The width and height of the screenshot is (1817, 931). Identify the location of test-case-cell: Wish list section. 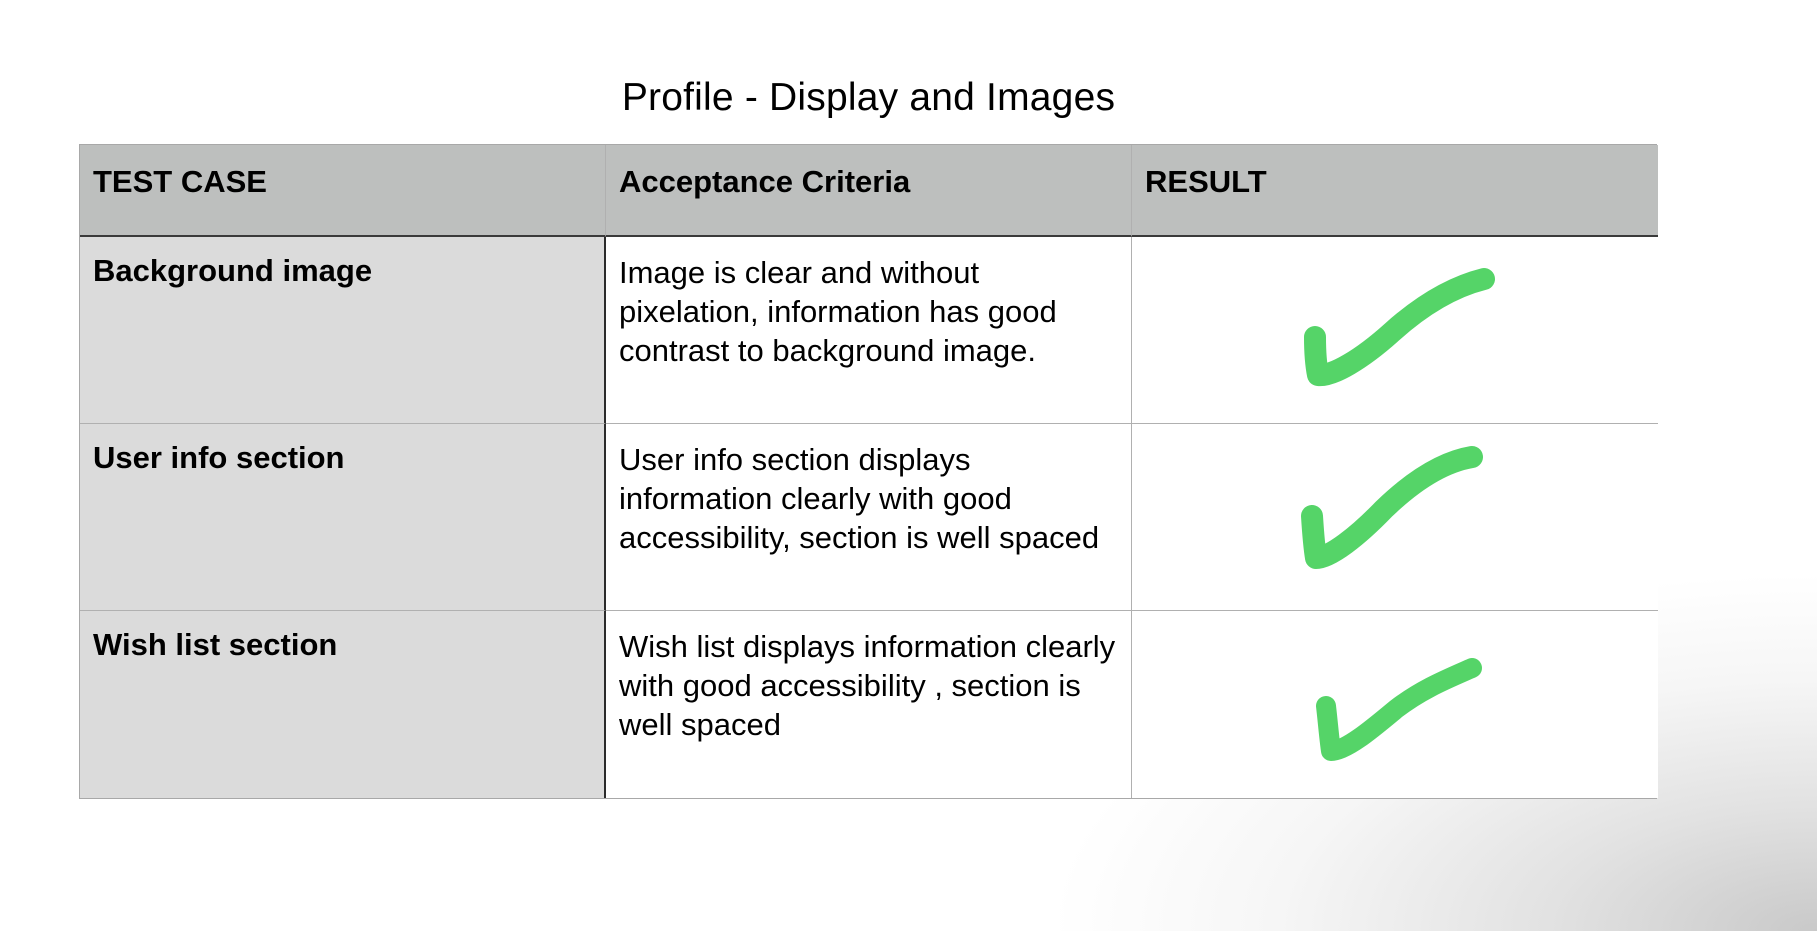
(343, 704).